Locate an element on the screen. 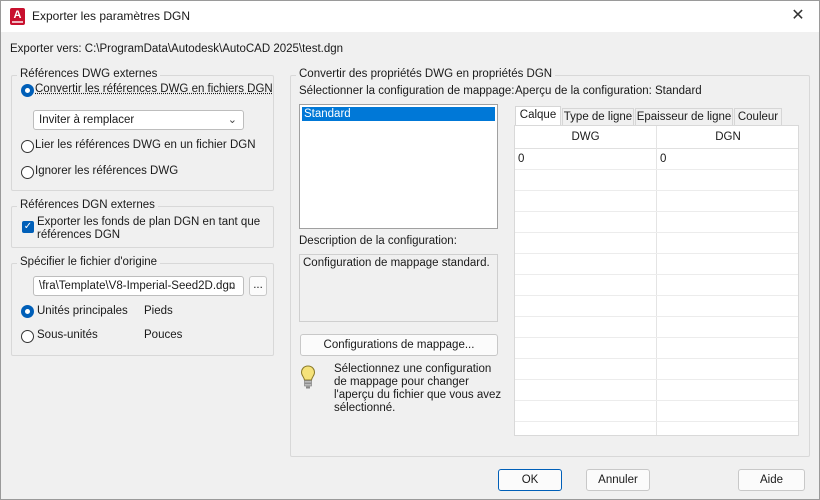  radio-convert-dwg is located at coordinates (27, 90).